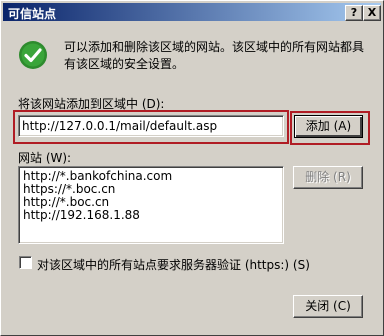 This screenshot has width=384, height=336. I want to click on https-checkbox-label: 对该区域中的所有站点要求服务器验证 (https:) (S), so click(173, 264).